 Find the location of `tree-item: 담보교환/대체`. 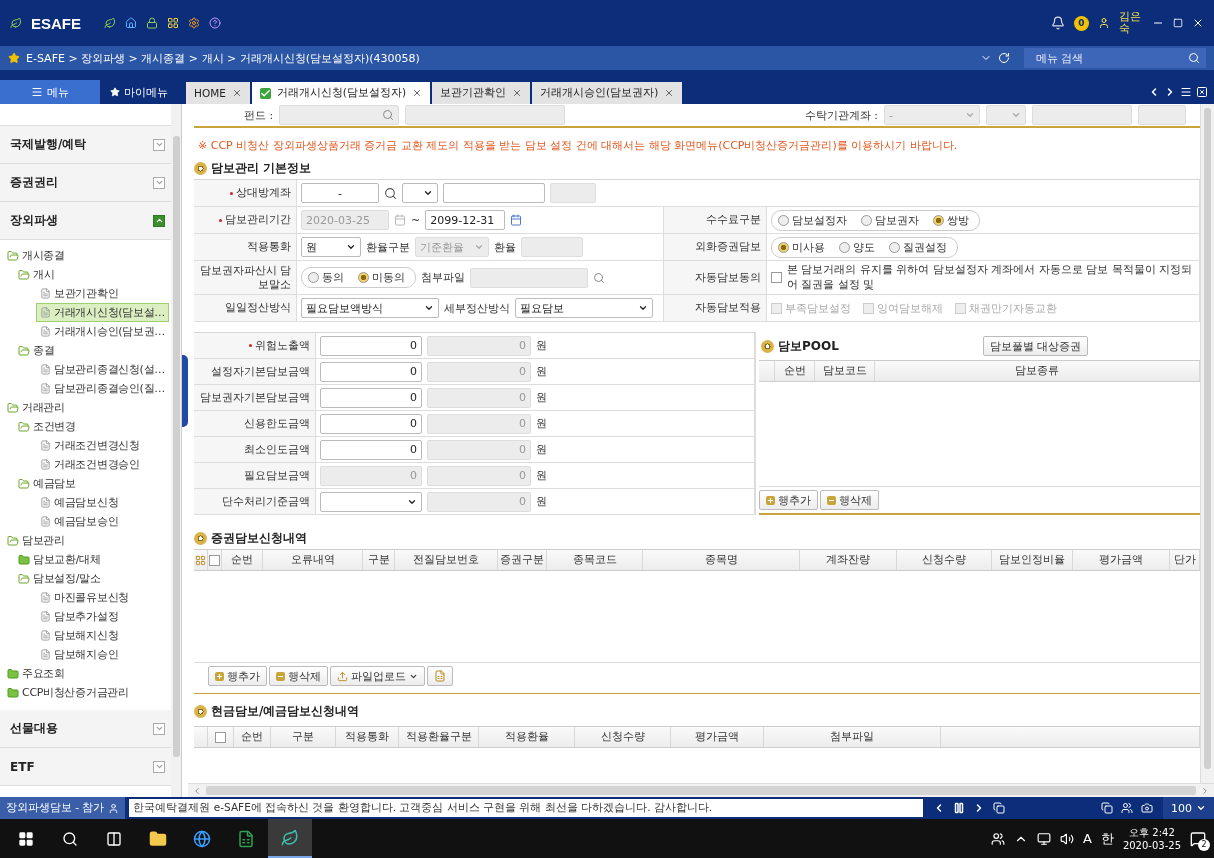

tree-item: 담보교환/대체 is located at coordinates (59, 559).